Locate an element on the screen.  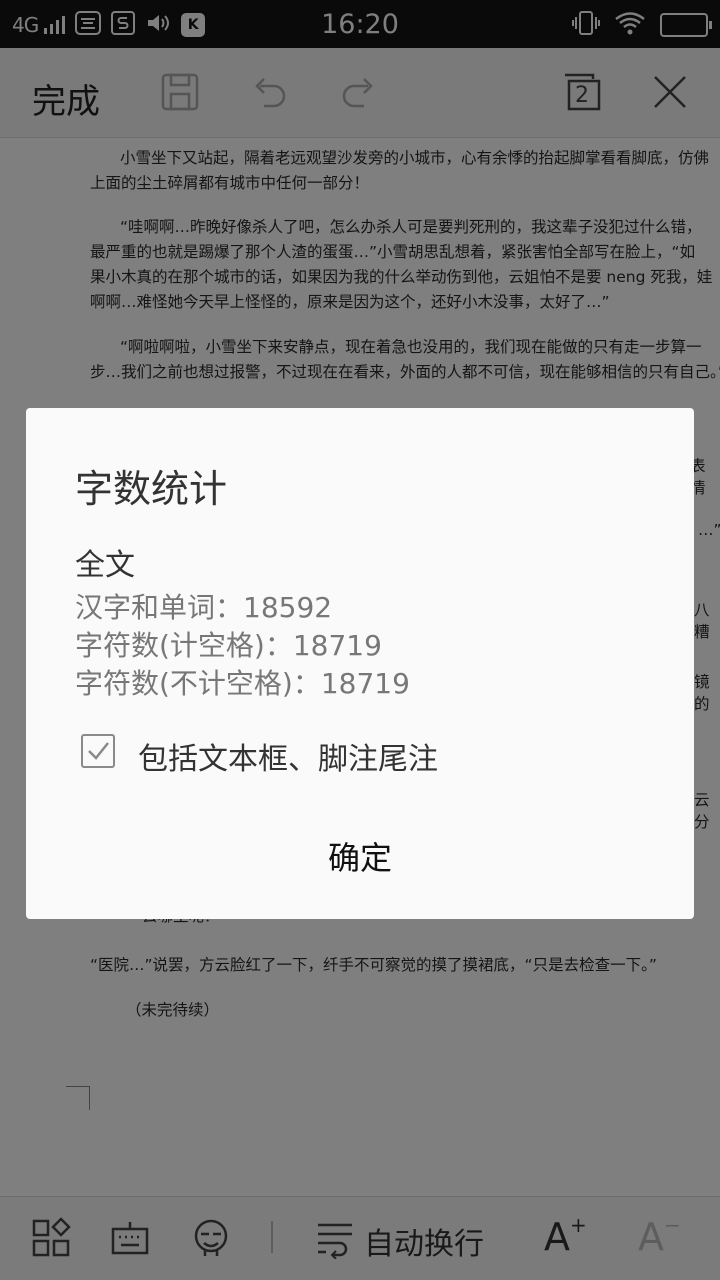
stat-value: 18592 is located at coordinates (288, 607).